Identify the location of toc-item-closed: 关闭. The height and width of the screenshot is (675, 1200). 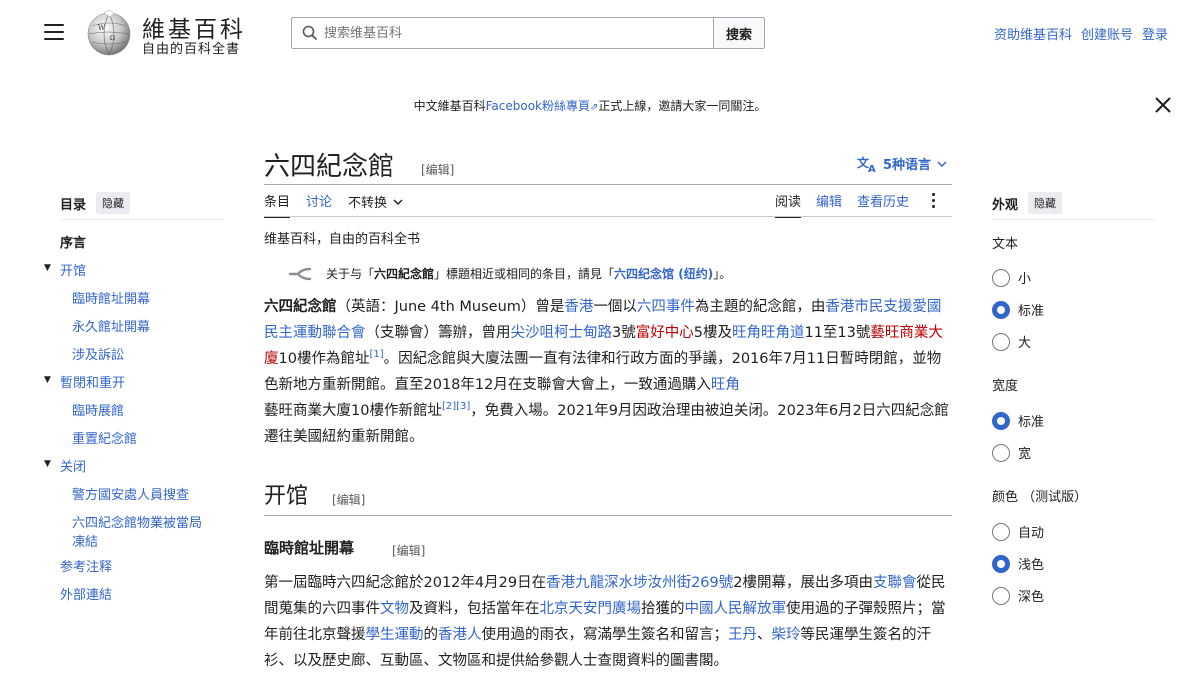
(73, 465).